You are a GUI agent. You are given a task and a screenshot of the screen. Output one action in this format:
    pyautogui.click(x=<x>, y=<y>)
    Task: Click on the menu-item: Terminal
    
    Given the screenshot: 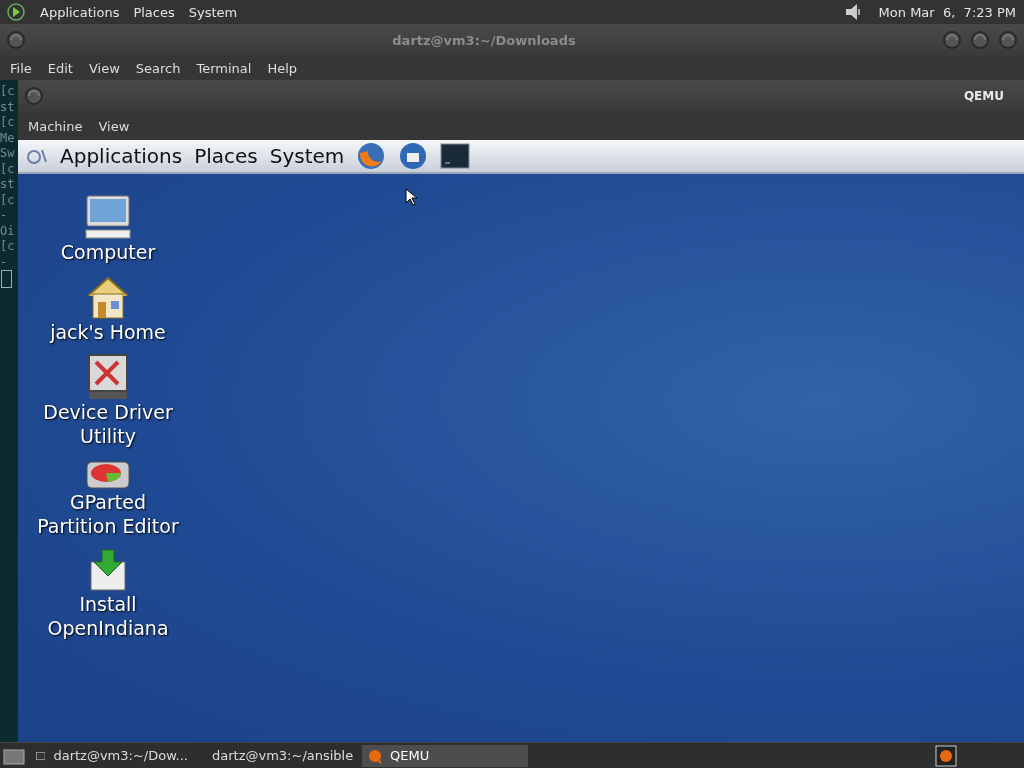 What is the action you would take?
    pyautogui.click(x=224, y=68)
    